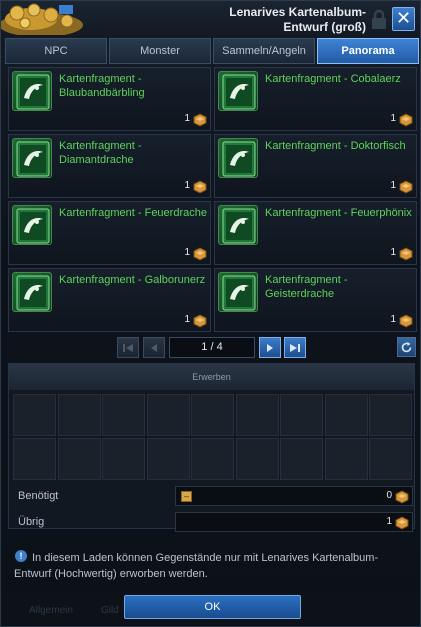 Image resolution: width=421 pixels, height=627 pixels. Describe the element at coordinates (335, 146) in the screenshot. I see `item-name: Kartenfragment - Doktorfisch` at that location.